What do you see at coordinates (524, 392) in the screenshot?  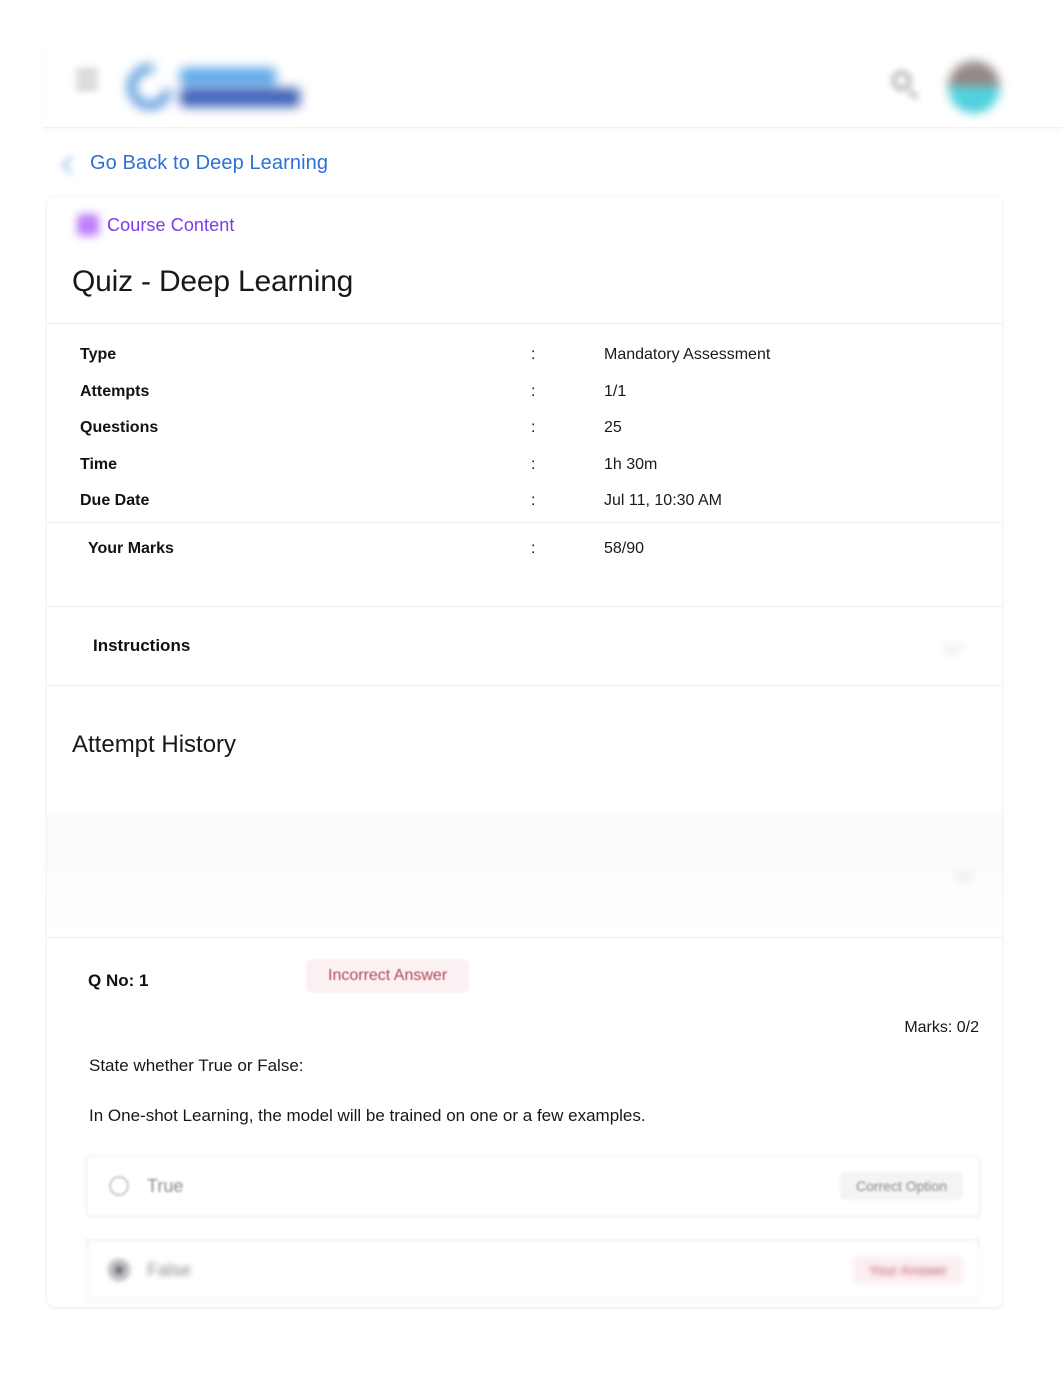 I see `detail-row-attempts: Attempts : 1/1` at bounding box center [524, 392].